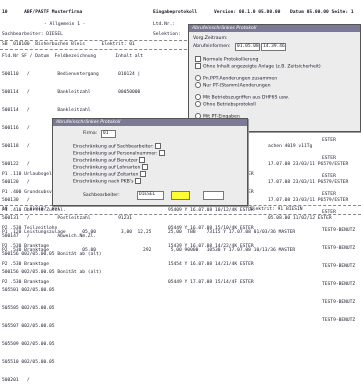 The image size is (361, 390). I want to click on table-row: 505509 002/05.00.05, so click(30, 344).